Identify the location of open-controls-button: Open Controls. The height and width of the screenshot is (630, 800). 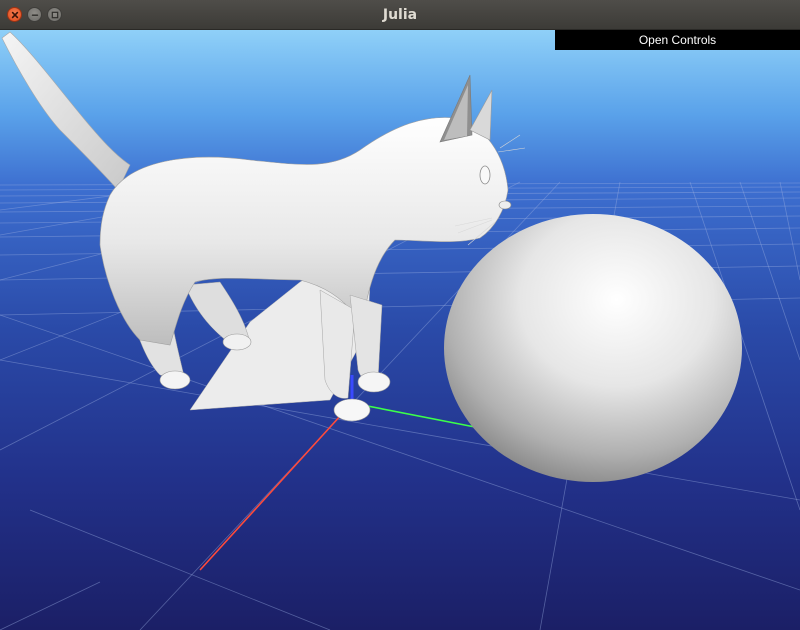
(677, 40).